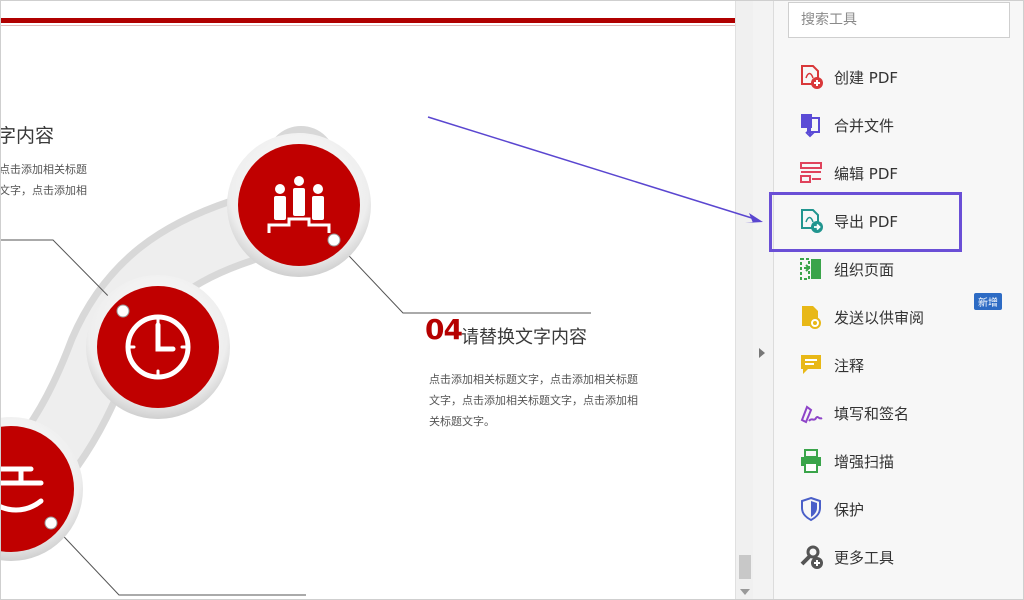 This screenshot has height=600, width=1024. I want to click on tool-organize-pages: 组织页面, so click(898, 269).